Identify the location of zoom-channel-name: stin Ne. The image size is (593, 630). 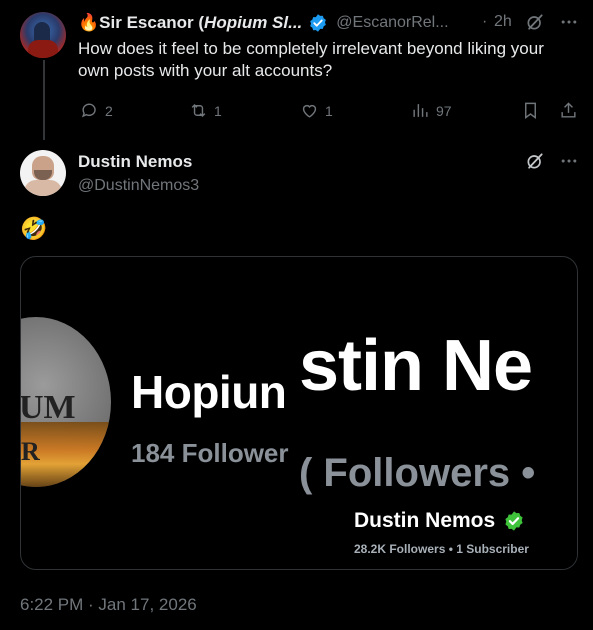
(416, 366).